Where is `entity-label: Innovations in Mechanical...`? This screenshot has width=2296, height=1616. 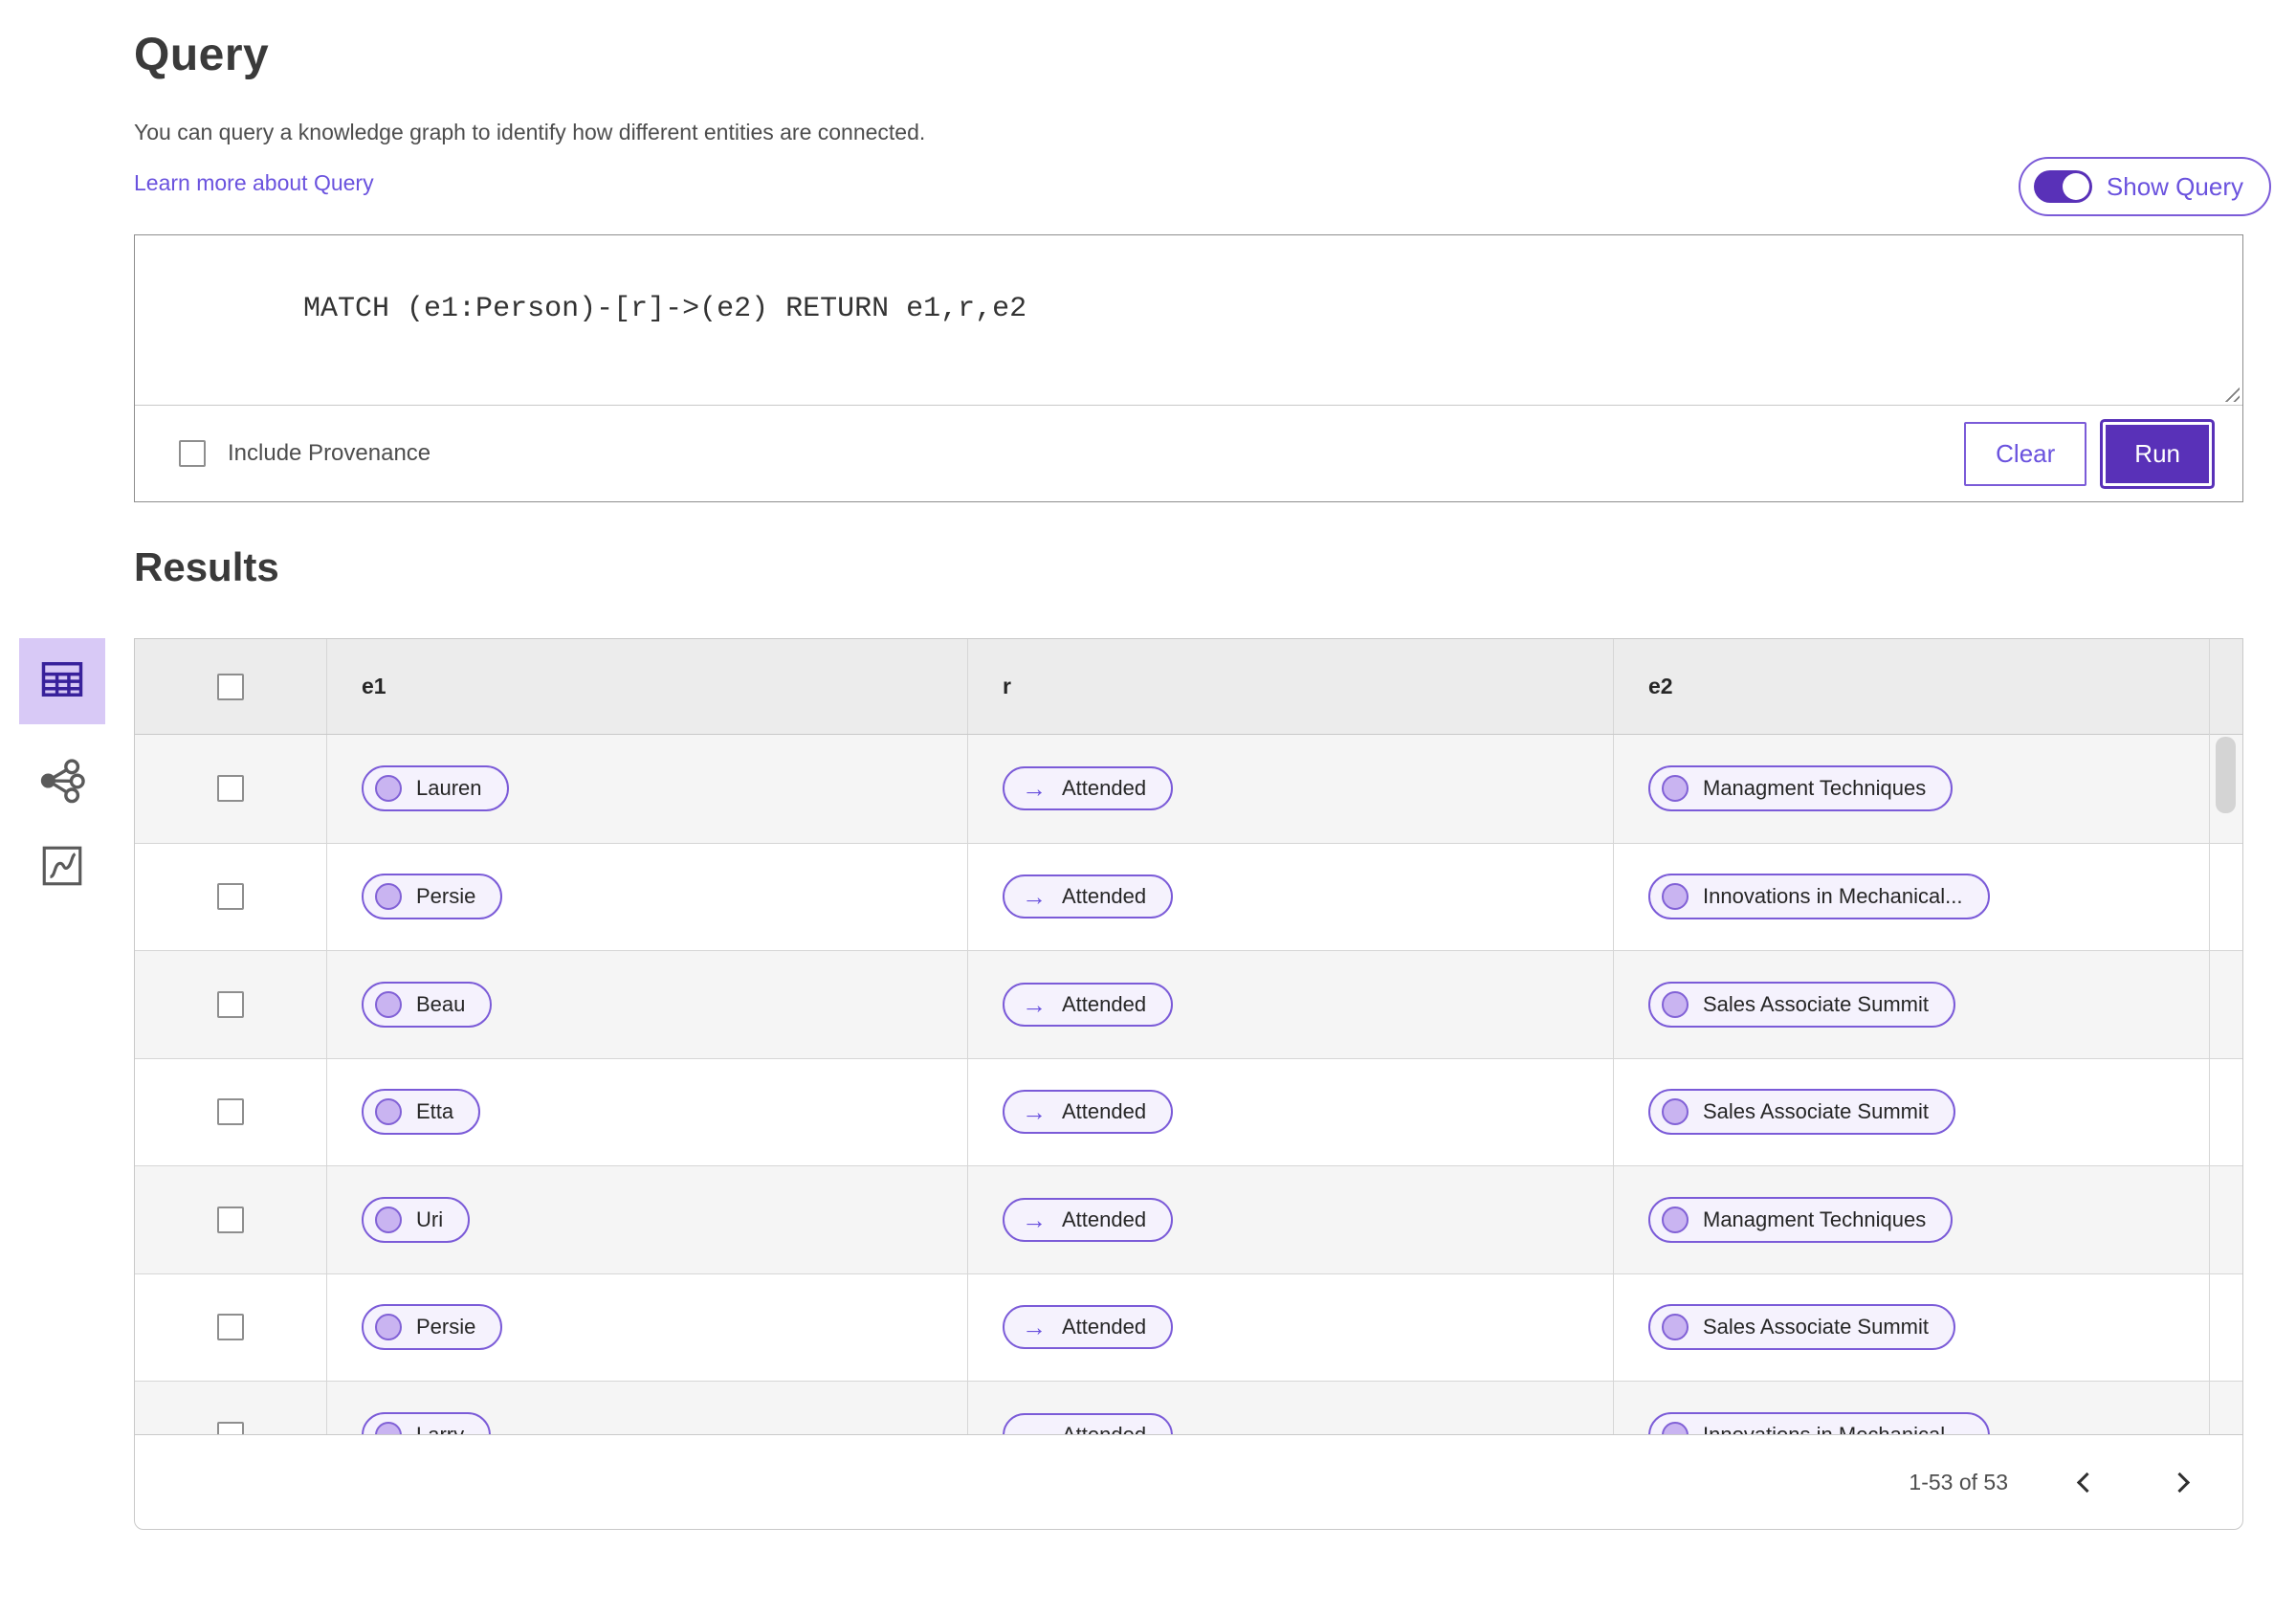 entity-label: Innovations in Mechanical... is located at coordinates (1833, 896).